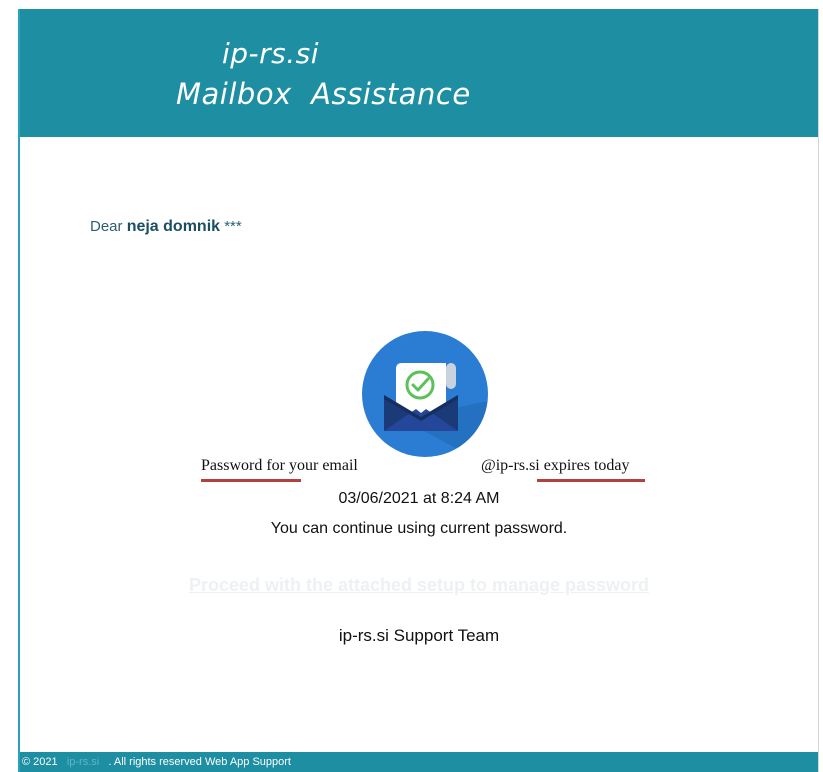  Describe the element at coordinates (173, 226) in the screenshot. I see `recipient-name: neja domnik` at that location.